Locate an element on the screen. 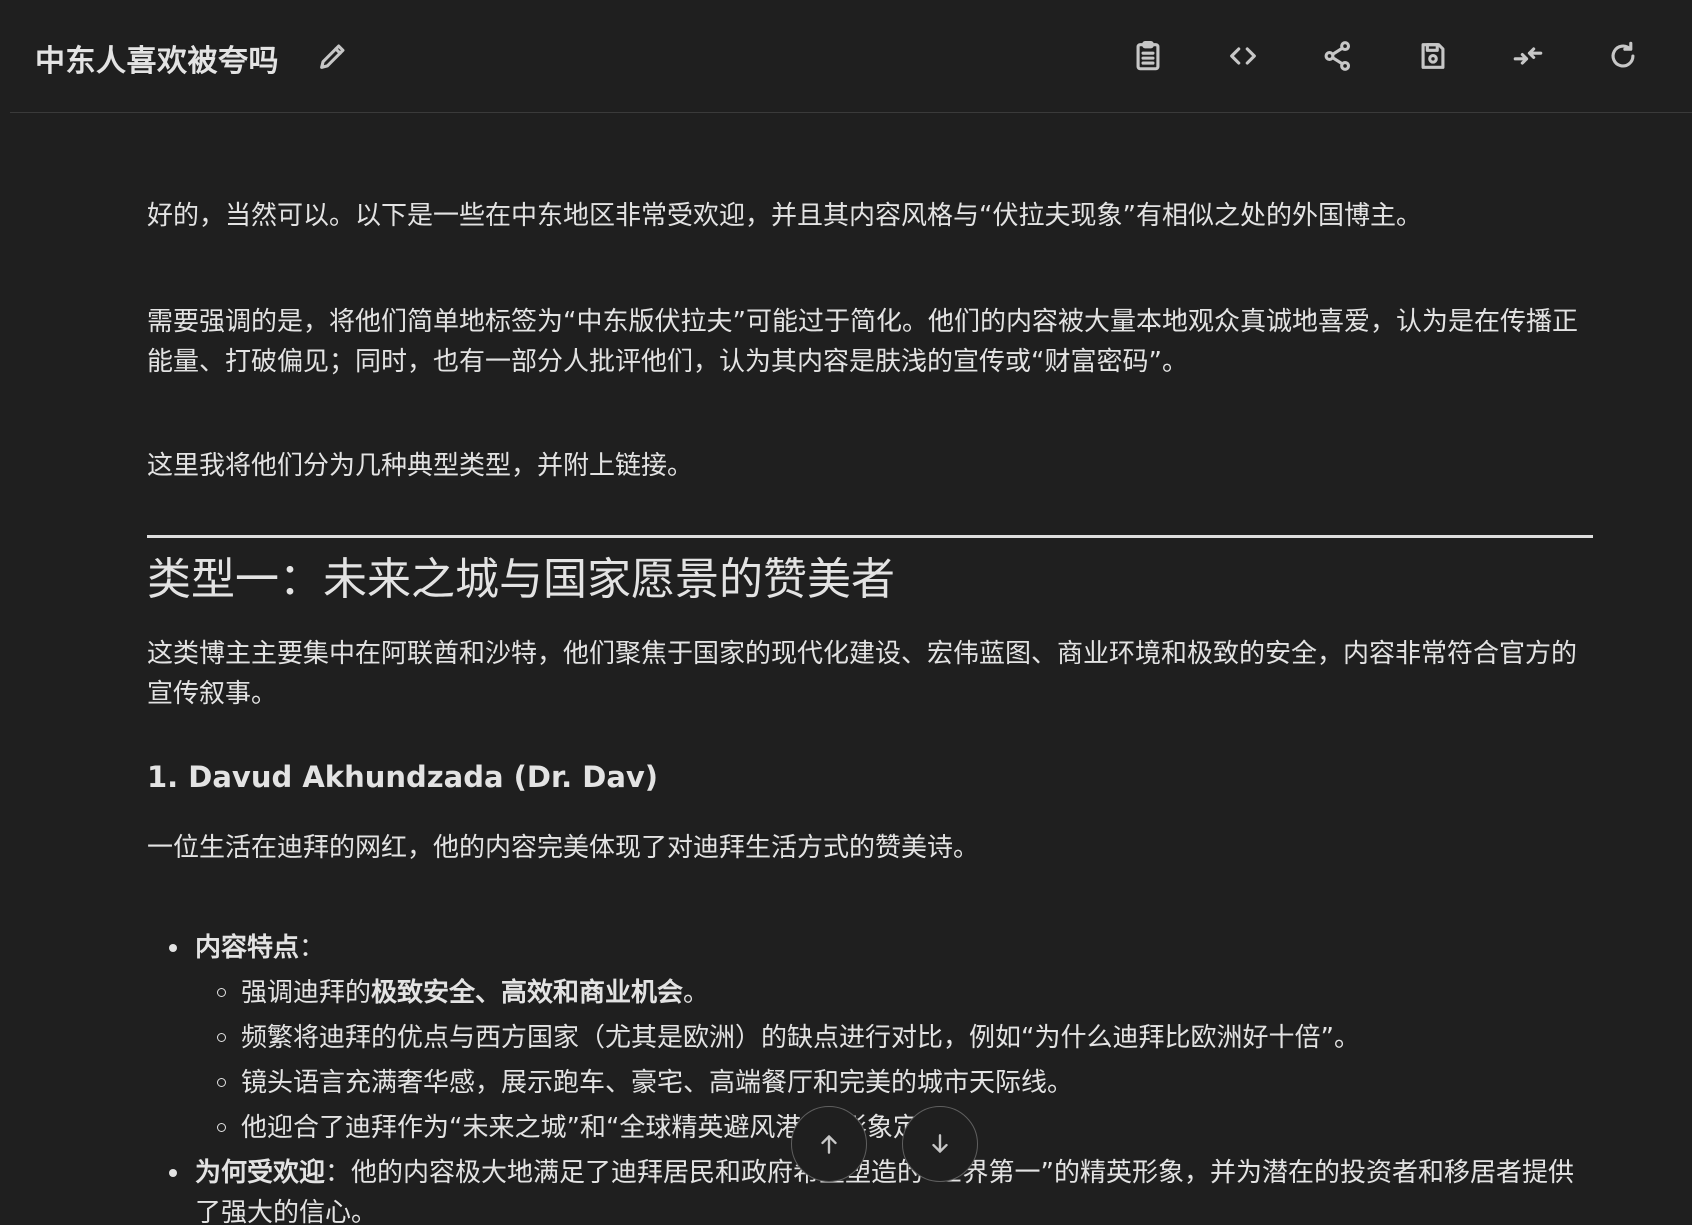 The width and height of the screenshot is (1692, 1225). collapse-button is located at coordinates (1528, 56).